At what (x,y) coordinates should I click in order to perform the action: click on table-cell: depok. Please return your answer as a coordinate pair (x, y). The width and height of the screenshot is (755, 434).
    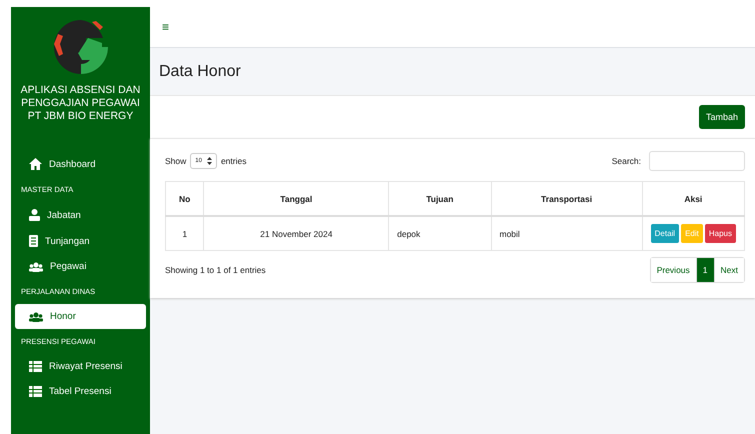
    Looking at the image, I should click on (439, 233).